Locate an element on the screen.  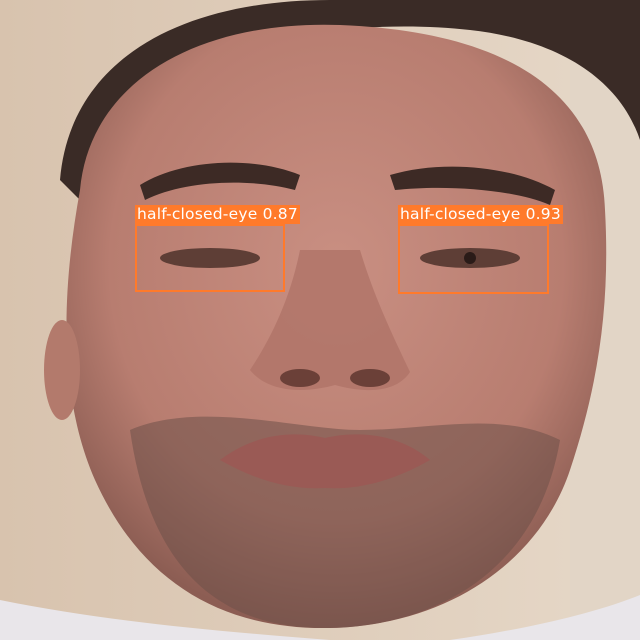
detection-confidence: 0.93 is located at coordinates (543, 214).